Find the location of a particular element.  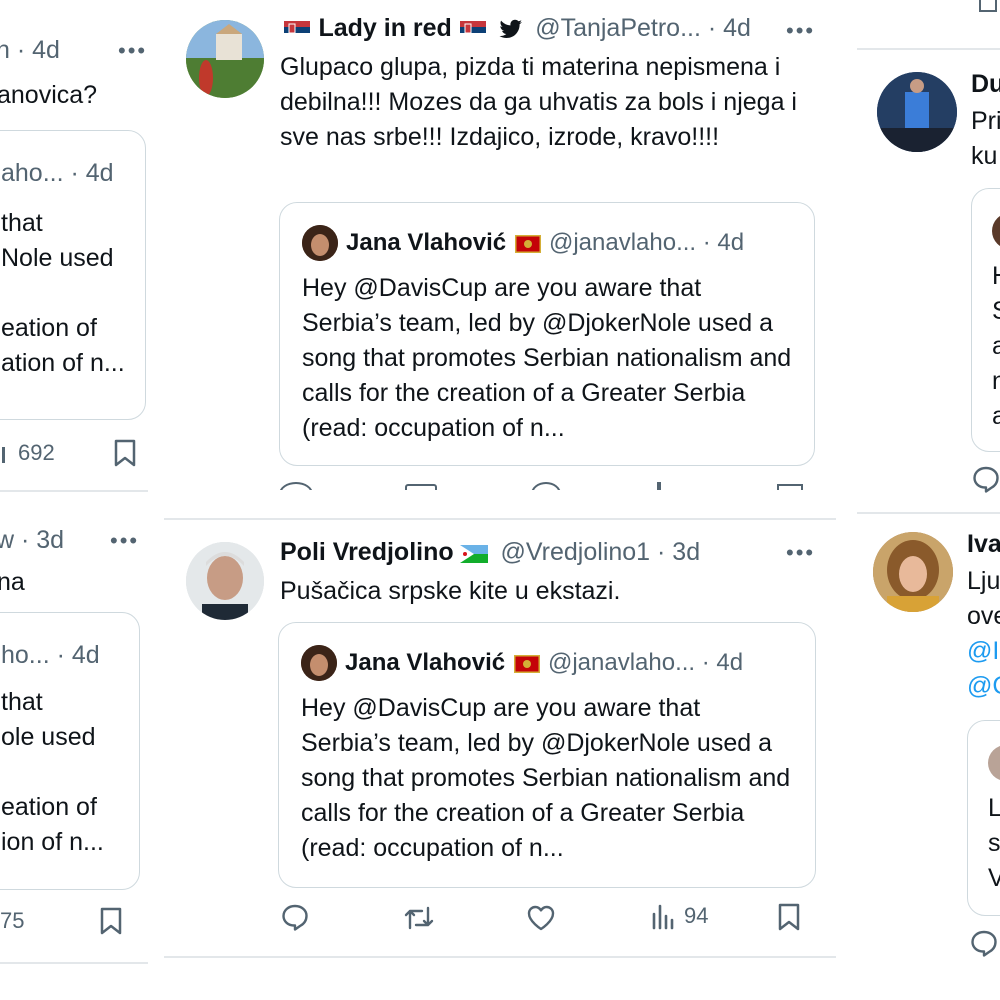

tweet-meta: n · 4d is located at coordinates (30, 50).